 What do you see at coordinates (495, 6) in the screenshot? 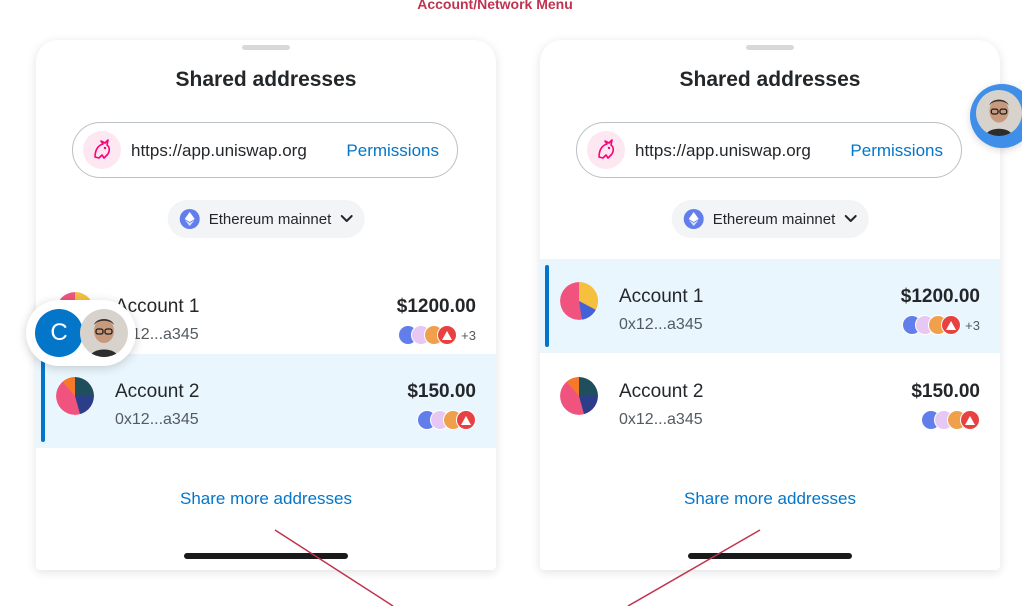
I see `section-label: Account/Network Menu` at bounding box center [495, 6].